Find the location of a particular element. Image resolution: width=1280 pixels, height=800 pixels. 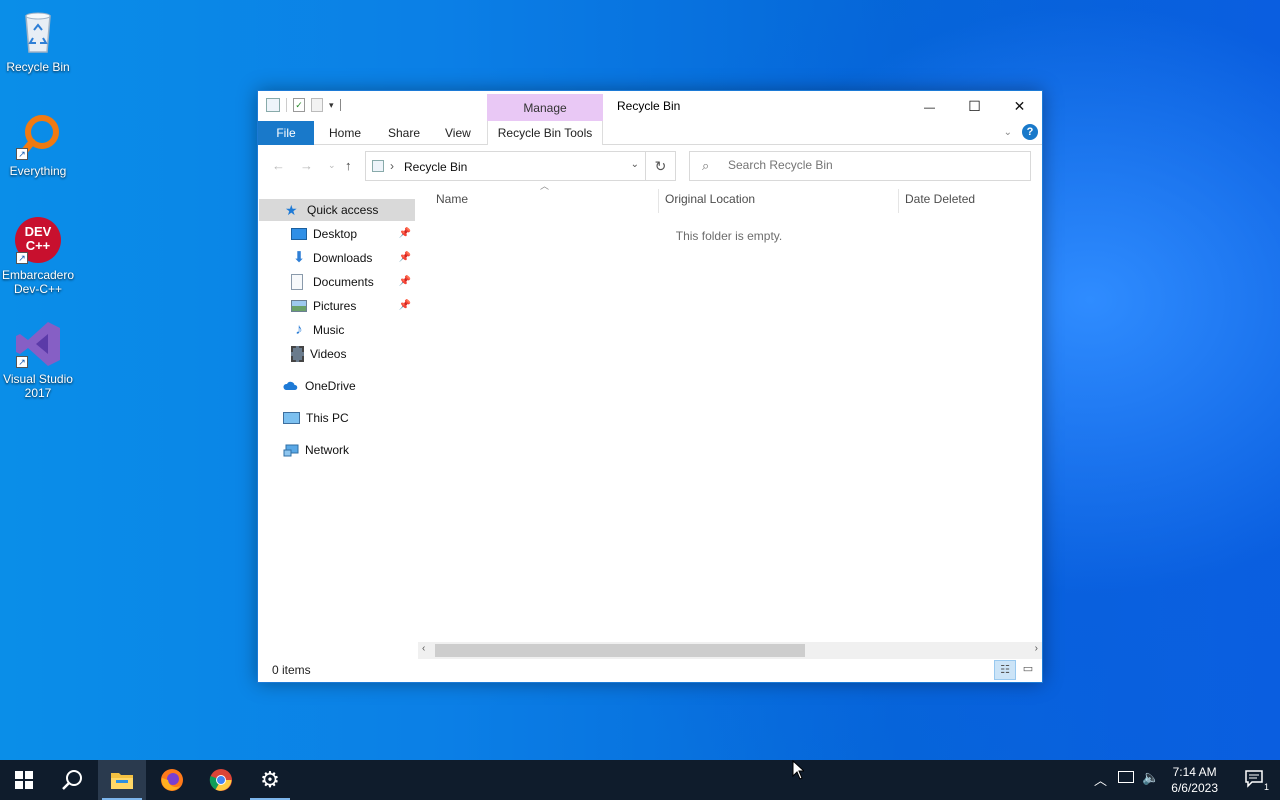

nav-documents: Documents 📌 is located at coordinates (337, 282).